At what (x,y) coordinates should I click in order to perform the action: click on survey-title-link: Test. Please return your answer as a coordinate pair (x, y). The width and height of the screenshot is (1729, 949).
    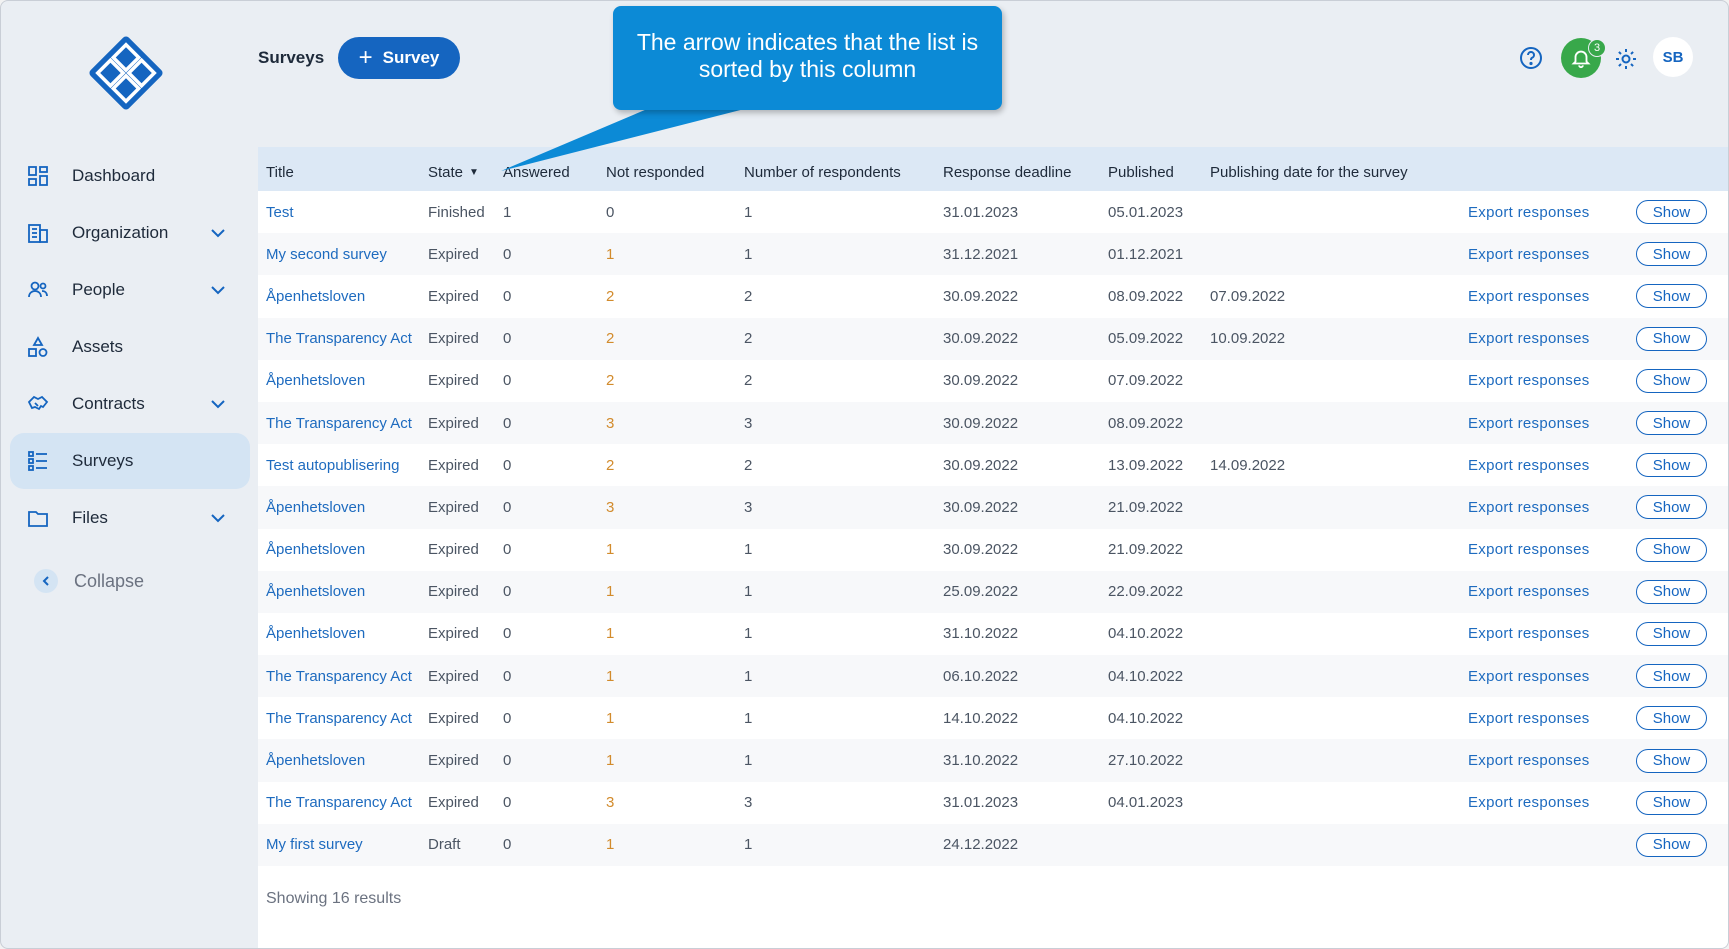
    Looking at the image, I should click on (280, 212).